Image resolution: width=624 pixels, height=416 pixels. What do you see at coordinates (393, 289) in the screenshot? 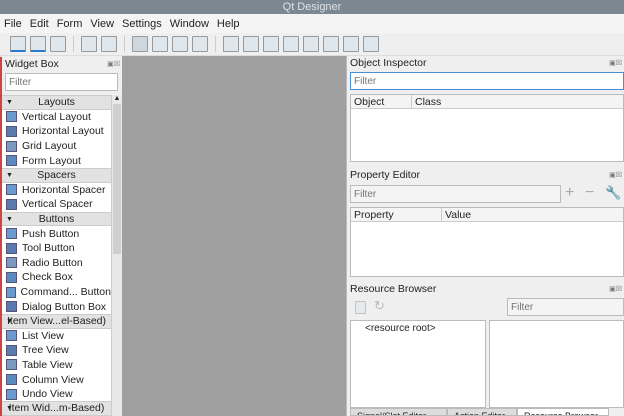
I see `resource-browser-title: Resource Browser` at bounding box center [393, 289].